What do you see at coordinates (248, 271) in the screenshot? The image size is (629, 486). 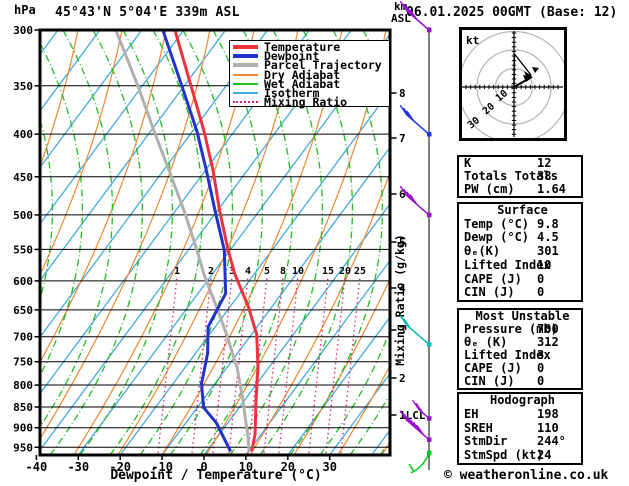 I see `mixing-ratio-value: 4` at bounding box center [248, 271].